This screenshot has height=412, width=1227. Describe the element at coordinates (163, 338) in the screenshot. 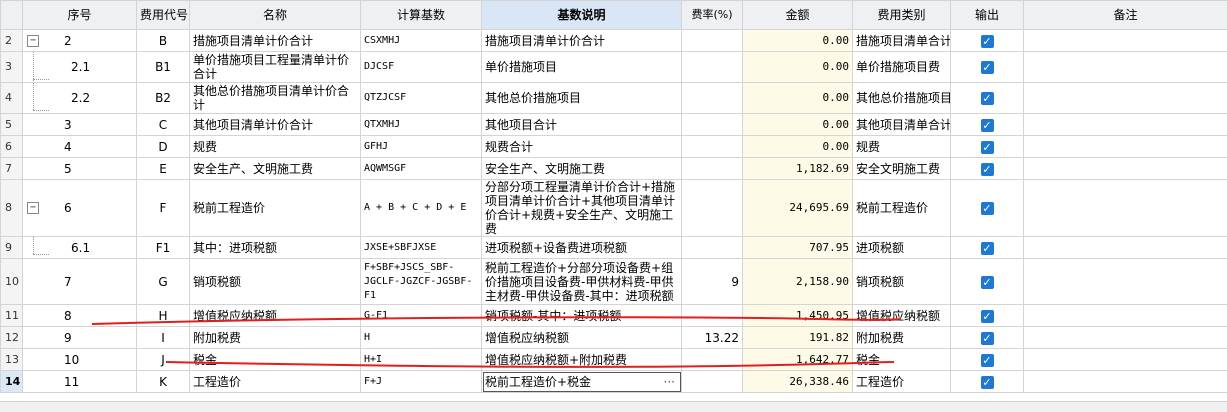

I see `cell-code: I` at that location.